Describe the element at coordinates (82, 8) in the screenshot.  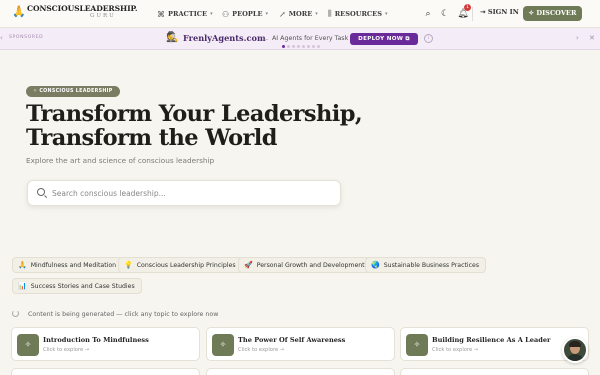
I see `logo-text: CONSCIOUSLEADERSHIP.` at that location.